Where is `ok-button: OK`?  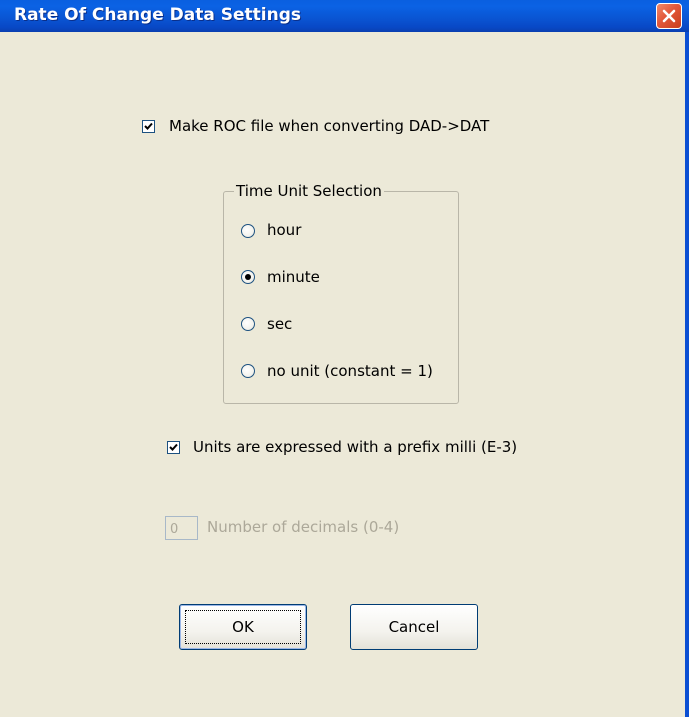 ok-button: OK is located at coordinates (243, 627).